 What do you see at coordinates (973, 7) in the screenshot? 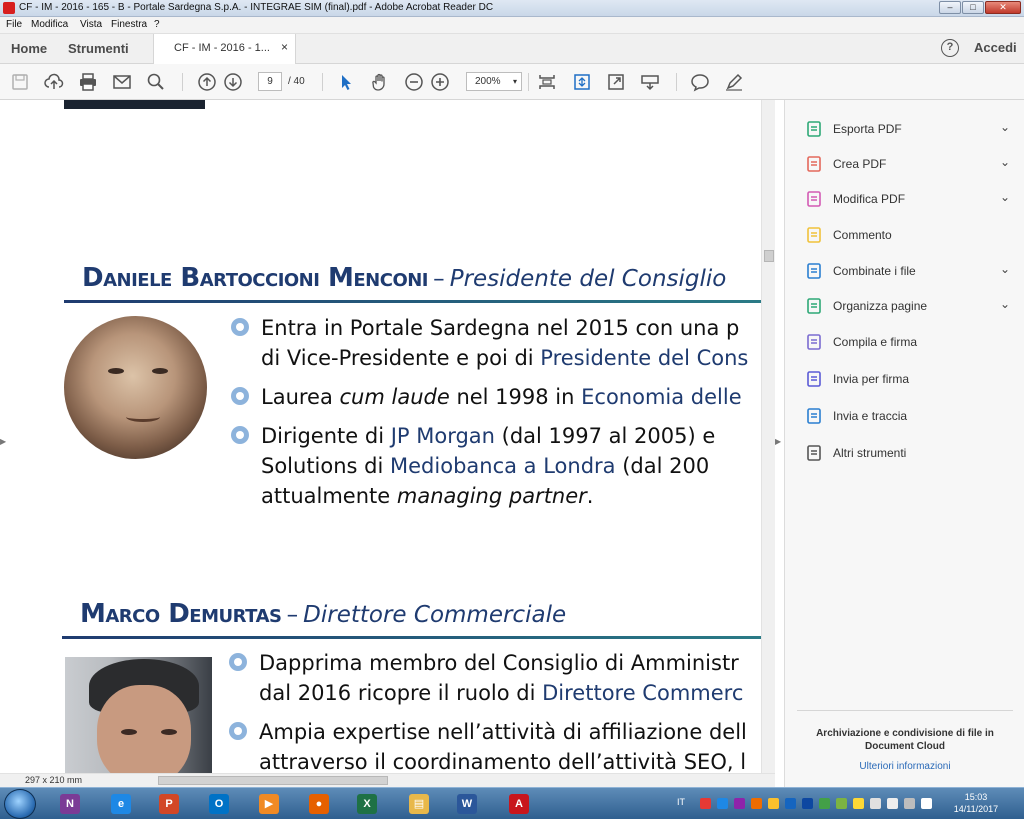
I see `maximize-button: □` at bounding box center [973, 7].